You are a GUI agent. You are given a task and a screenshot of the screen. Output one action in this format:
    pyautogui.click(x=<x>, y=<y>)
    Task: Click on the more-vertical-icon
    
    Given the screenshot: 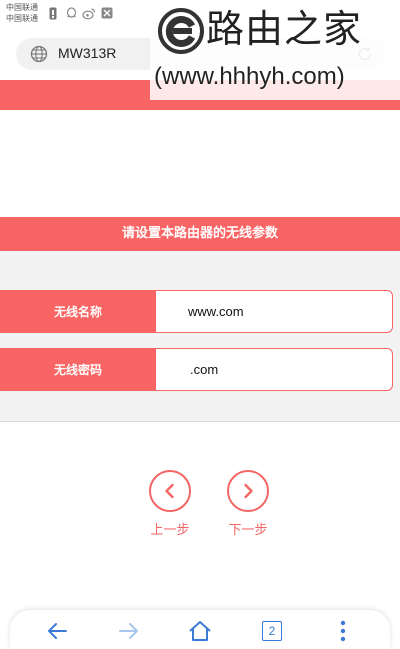 What is the action you would take?
    pyautogui.click(x=343, y=631)
    